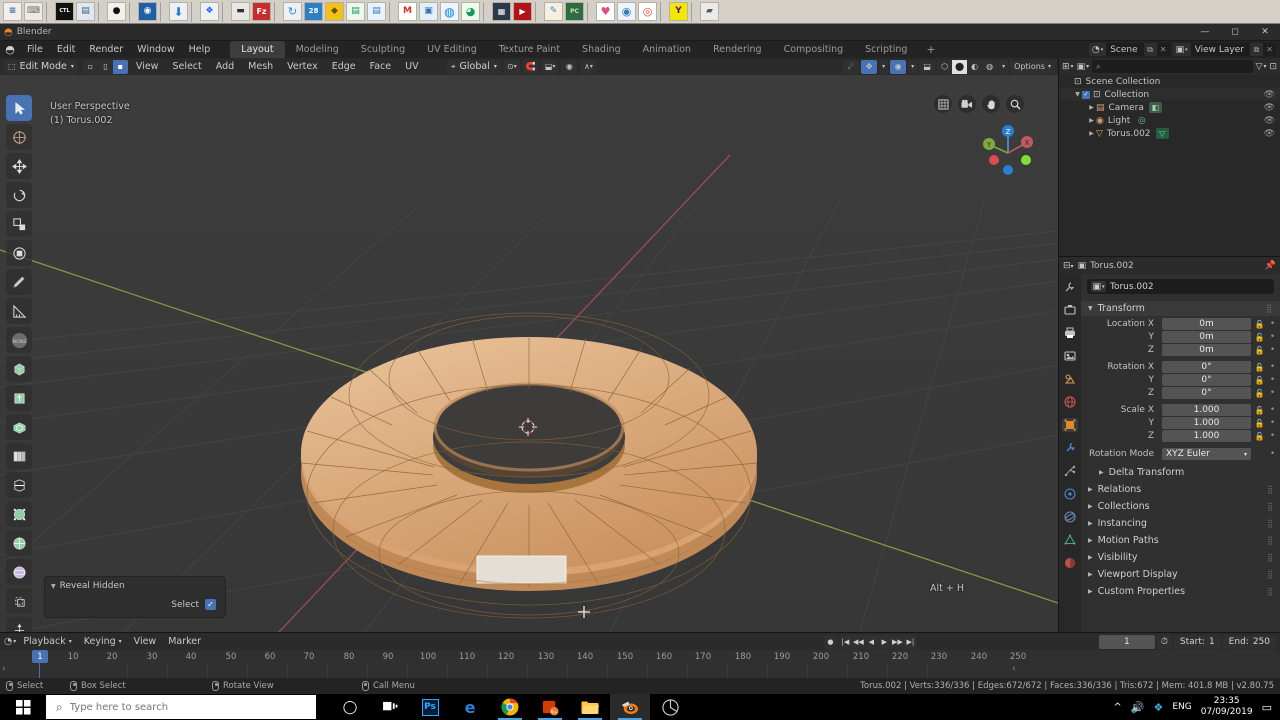 This screenshot has height=720, width=1280. I want to click on settings-icon, so click(670, 707).